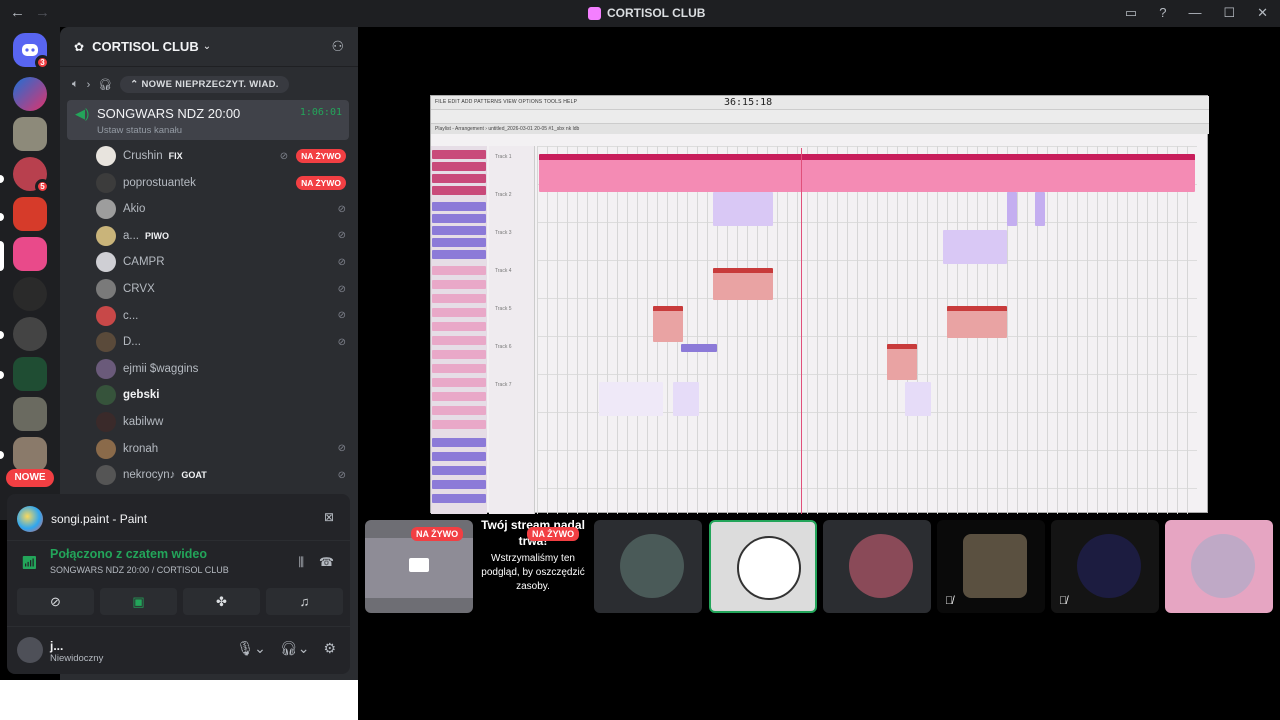 The image size is (1280, 720). I want to click on home-button: 3, so click(31, 51).